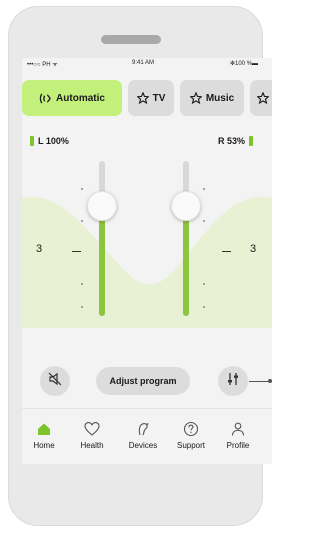 Image resolution: width=320 pixels, height=536 pixels. I want to click on tab-label: Health, so click(92, 445).